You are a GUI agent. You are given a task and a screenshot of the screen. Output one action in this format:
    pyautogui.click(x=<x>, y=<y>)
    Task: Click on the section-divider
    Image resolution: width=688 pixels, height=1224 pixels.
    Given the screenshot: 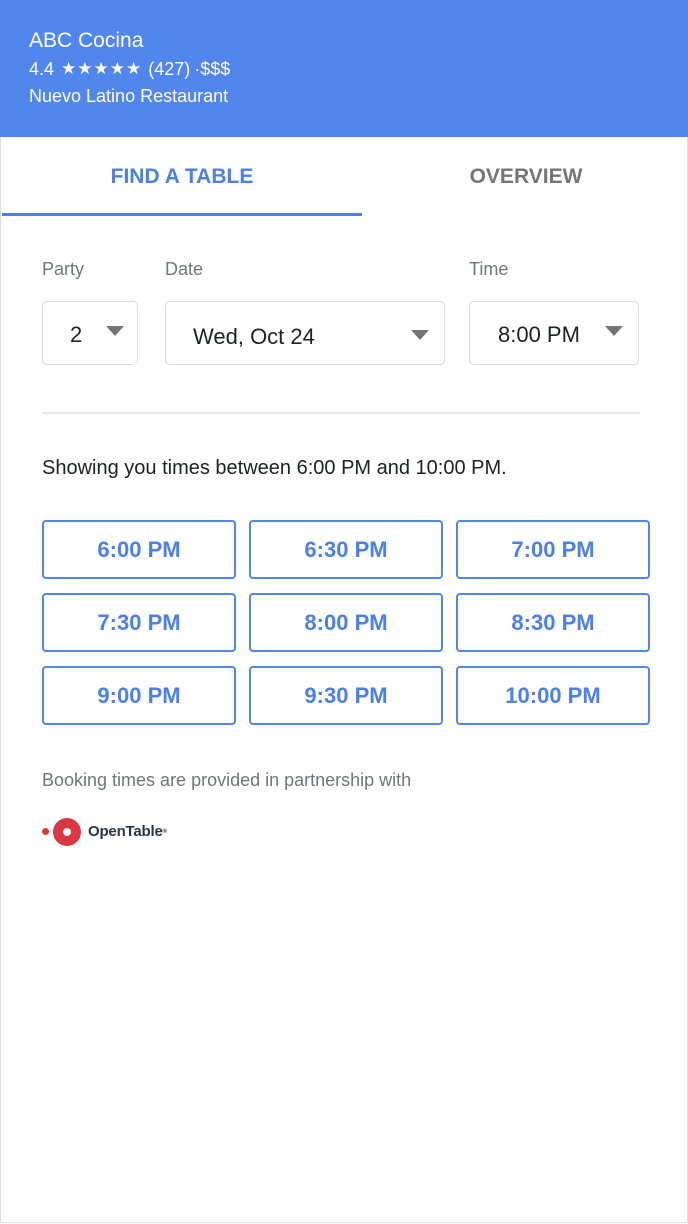 What is the action you would take?
    pyautogui.click(x=341, y=413)
    